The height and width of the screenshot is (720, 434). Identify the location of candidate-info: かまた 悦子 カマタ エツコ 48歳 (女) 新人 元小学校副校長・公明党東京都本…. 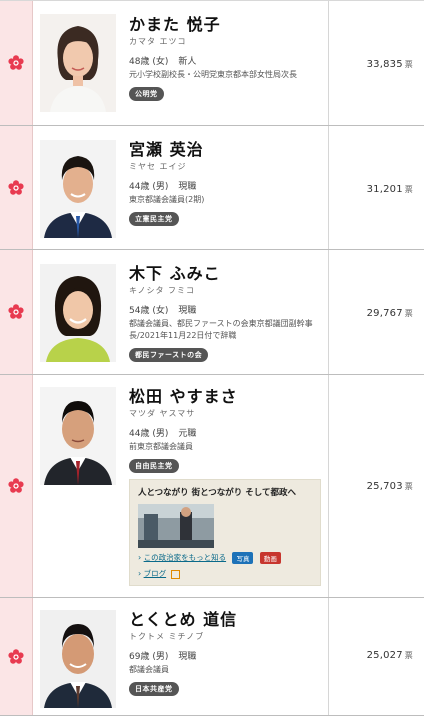
(227, 58).